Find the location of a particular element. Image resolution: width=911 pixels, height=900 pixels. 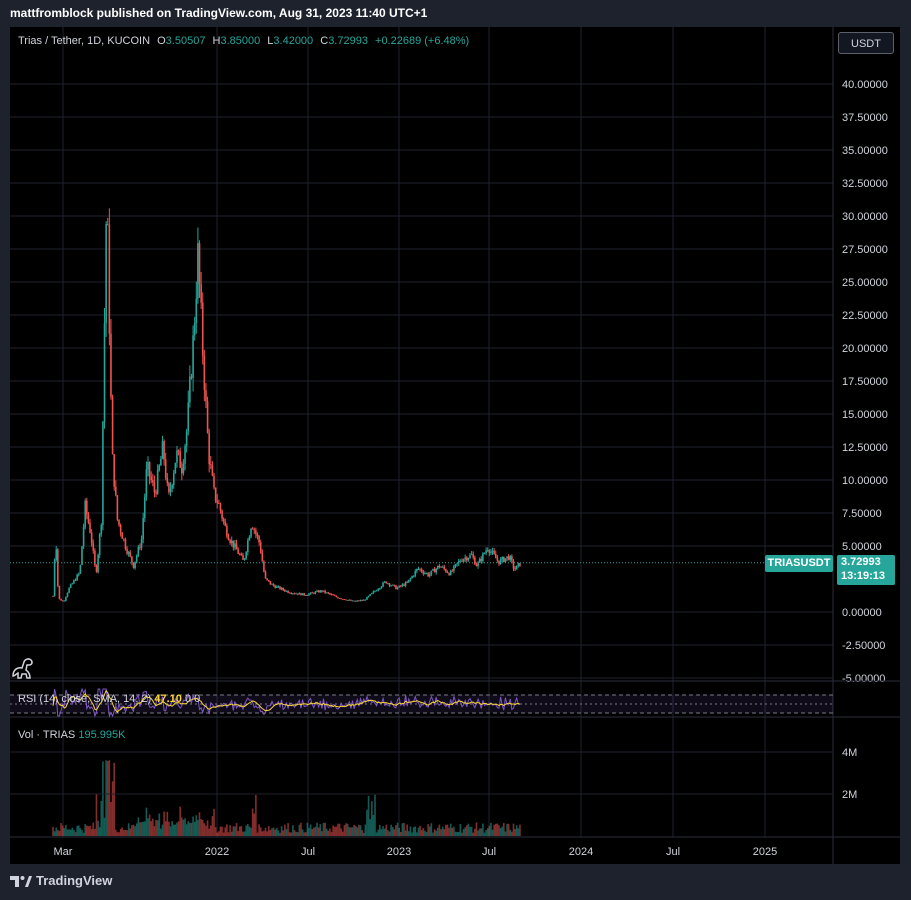

x-axis-tick-label: 2025 is located at coordinates (765, 852).